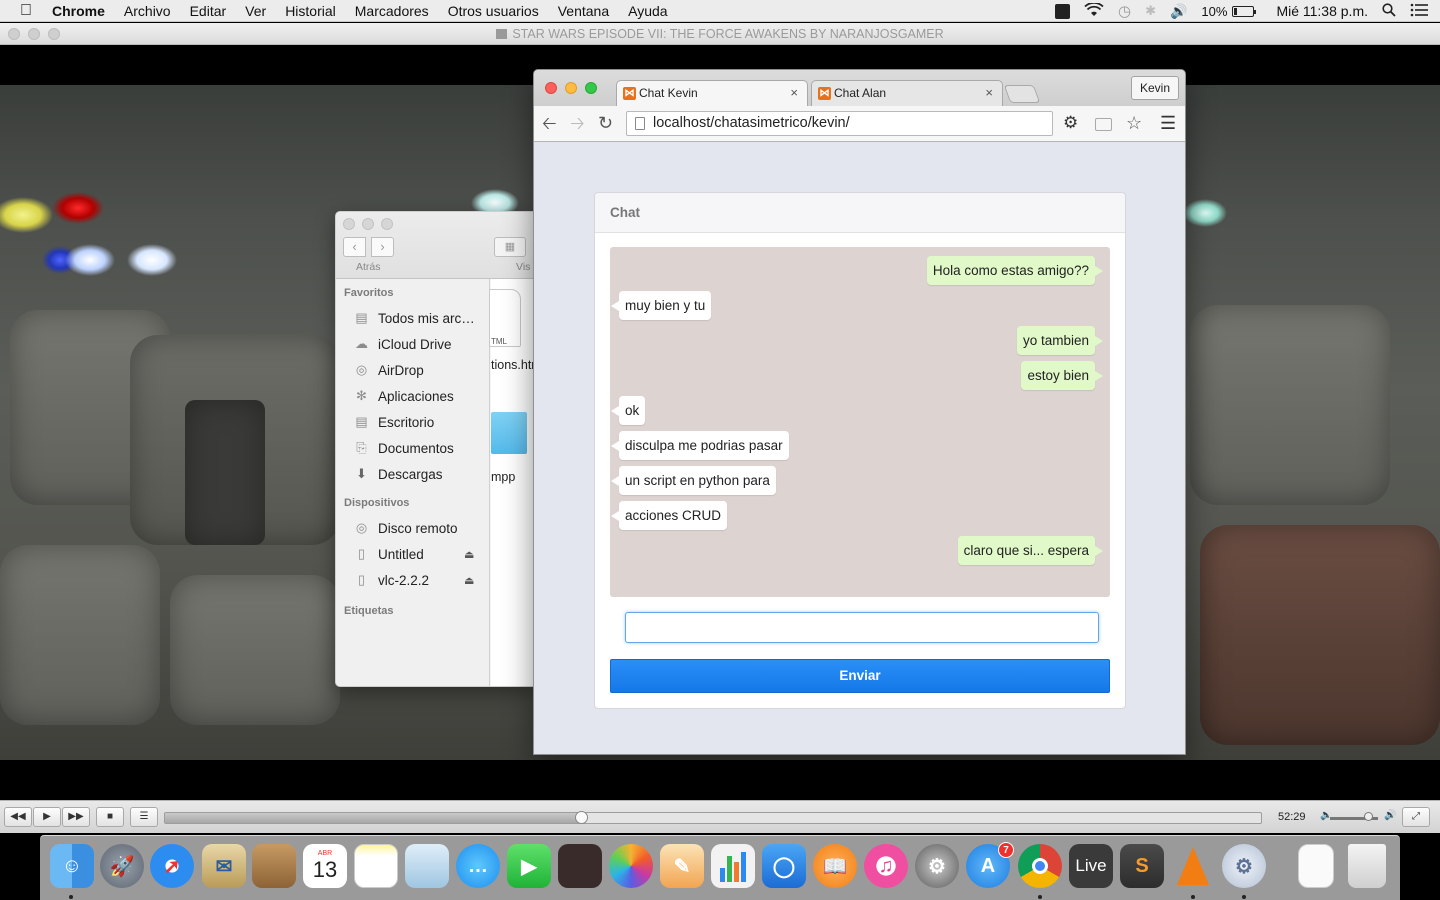 The image size is (1440, 900). Describe the element at coordinates (1367, 866) in the screenshot. I see `trash-icon` at that location.